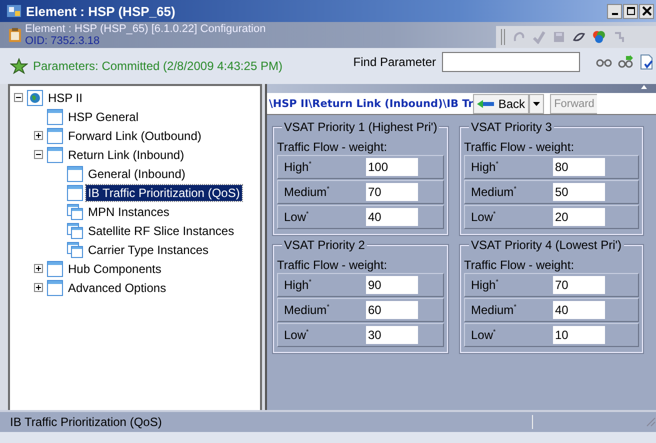  Describe the element at coordinates (392, 310) in the screenshot. I see `input-field: 60` at that location.